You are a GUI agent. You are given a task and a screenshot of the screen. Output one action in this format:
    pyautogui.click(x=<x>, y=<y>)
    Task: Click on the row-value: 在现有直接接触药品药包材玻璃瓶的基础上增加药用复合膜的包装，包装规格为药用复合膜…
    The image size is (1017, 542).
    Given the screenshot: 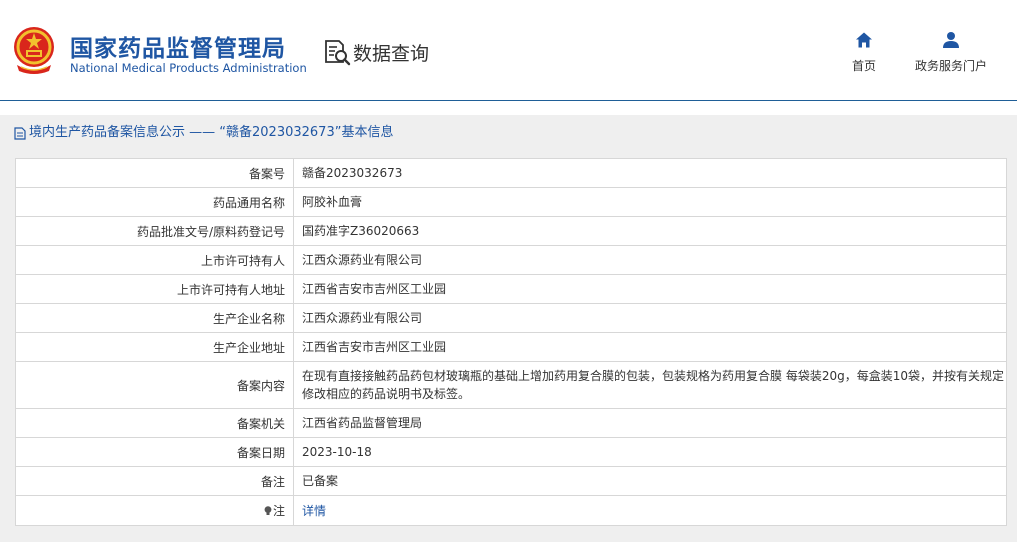 What is the action you would take?
    pyautogui.click(x=650, y=385)
    